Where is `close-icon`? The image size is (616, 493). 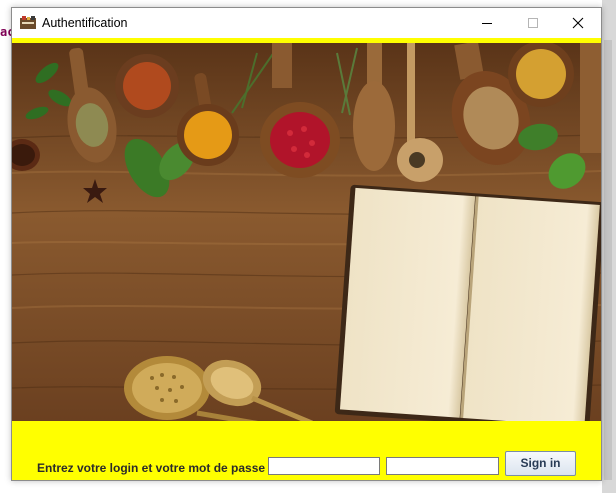
close-icon is located at coordinates (578, 23).